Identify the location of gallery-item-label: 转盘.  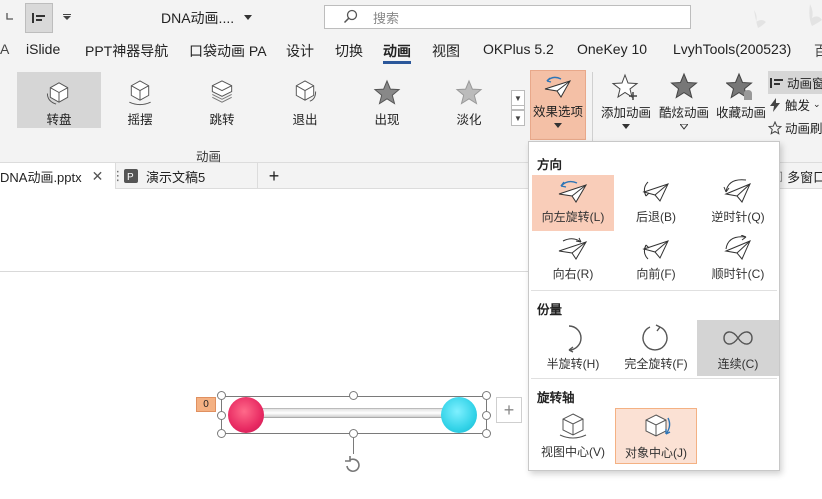
(59, 120).